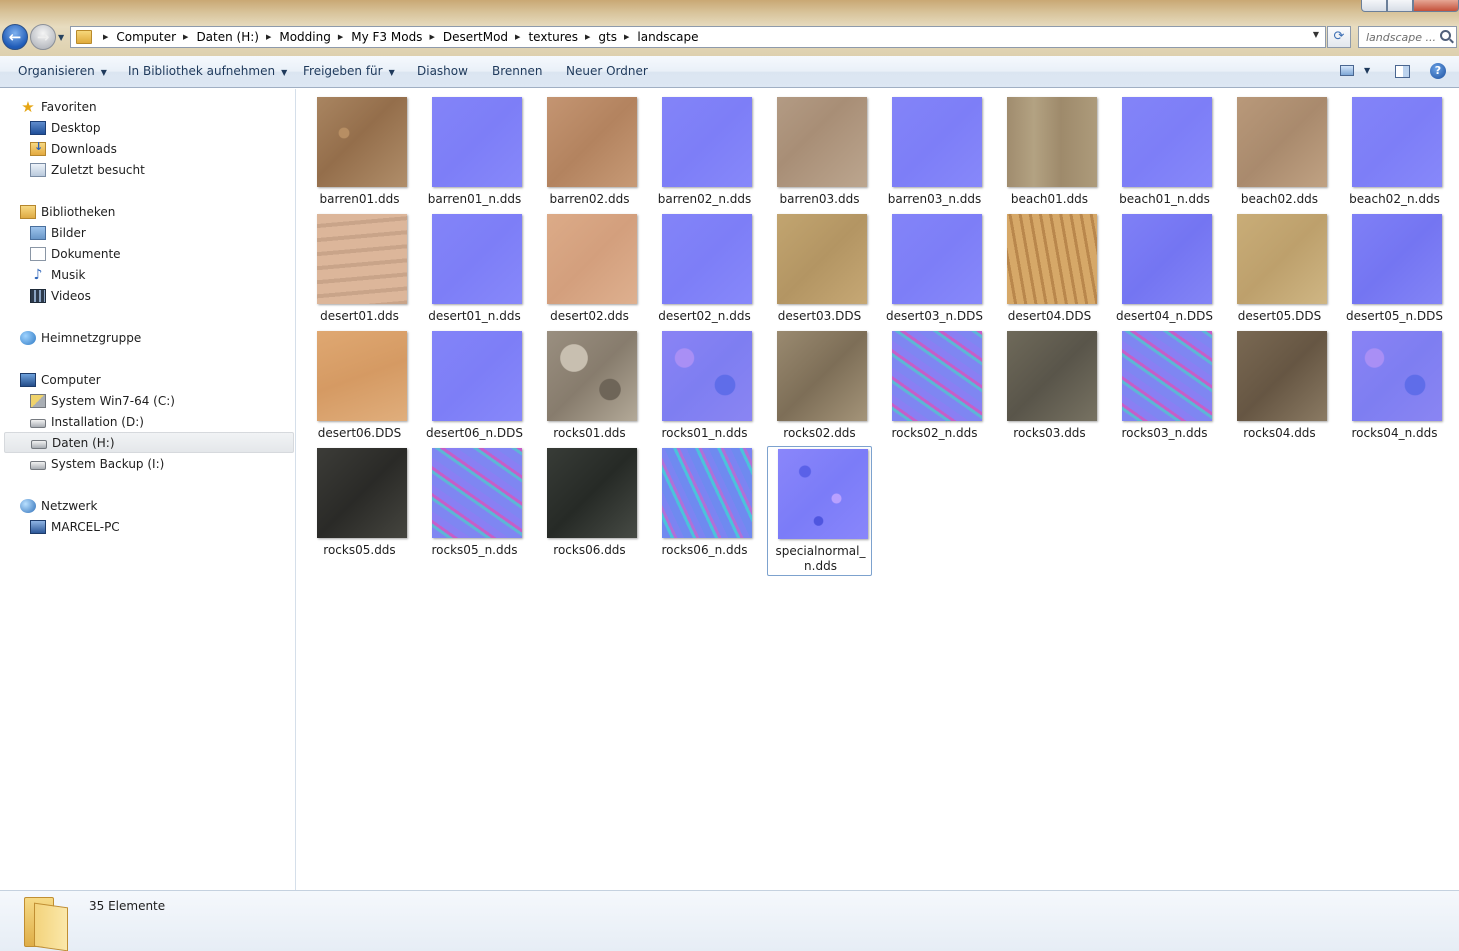 Image resolution: width=1459 pixels, height=951 pixels. Describe the element at coordinates (1394, 151) in the screenshot. I see `file-item: beach02_n.dds` at that location.